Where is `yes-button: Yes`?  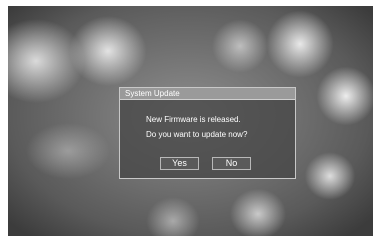 yes-button: Yes is located at coordinates (179, 163).